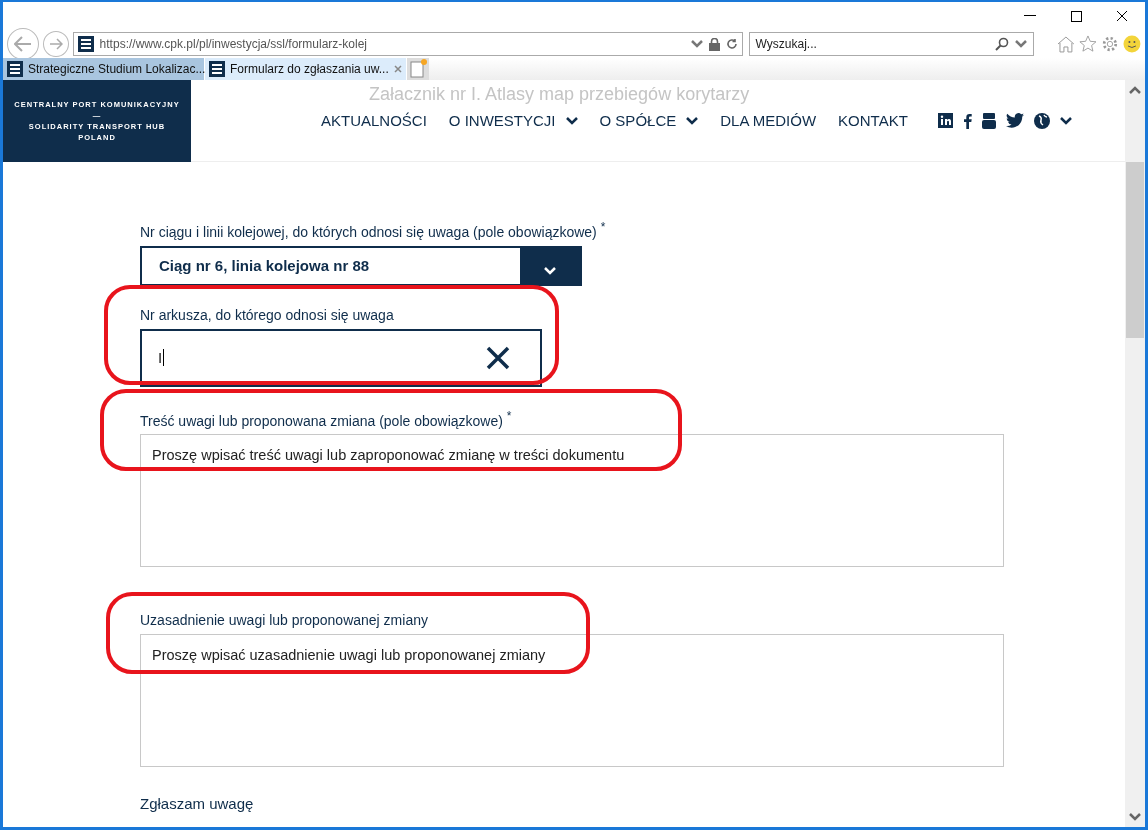 This screenshot has width=1148, height=830. What do you see at coordinates (326, 418) in the screenshot?
I see `field-label: Treść uwagi lub proponowana zmiana (pole obowiązkowe) $^{*}$` at bounding box center [326, 418].